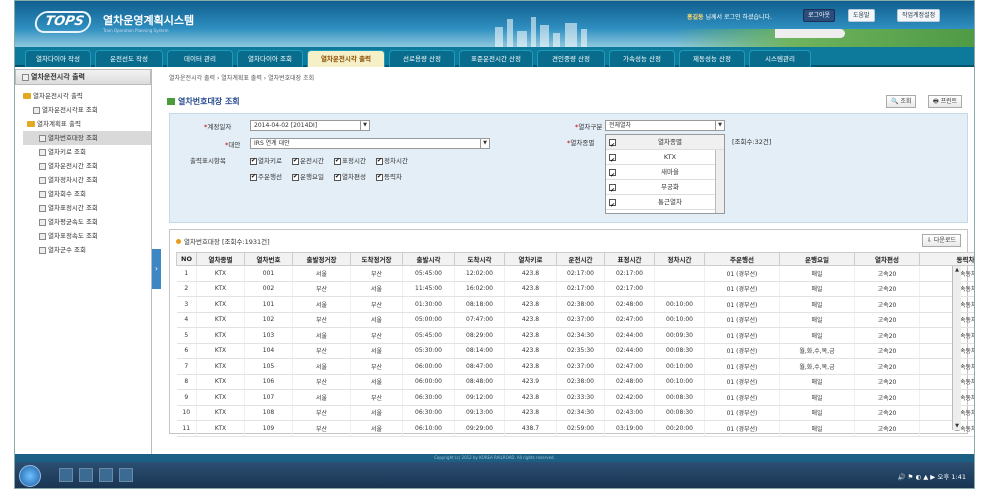 This screenshot has width=989, height=489. What do you see at coordinates (946, 304) in the screenshot?
I see `table-cell: 고속동차` at bounding box center [946, 304].